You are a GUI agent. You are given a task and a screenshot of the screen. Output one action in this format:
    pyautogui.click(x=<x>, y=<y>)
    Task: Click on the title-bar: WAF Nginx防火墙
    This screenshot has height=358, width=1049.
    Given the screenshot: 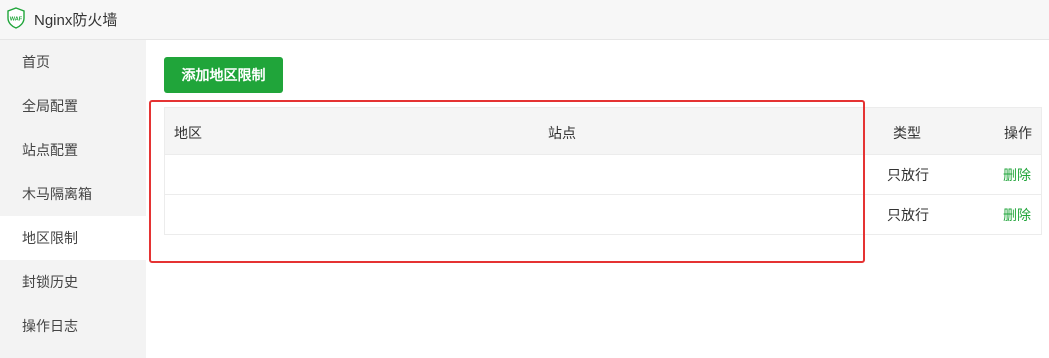 What is the action you would take?
    pyautogui.click(x=524, y=20)
    